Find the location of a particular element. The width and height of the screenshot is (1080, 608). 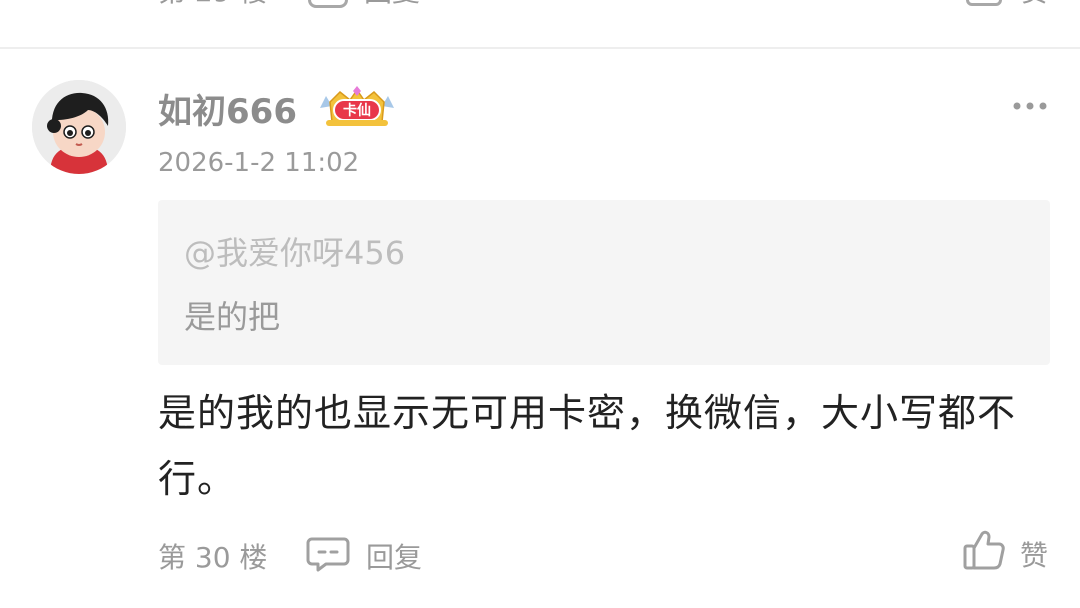

previous-like-button: 赞 is located at coordinates (1034, 5).